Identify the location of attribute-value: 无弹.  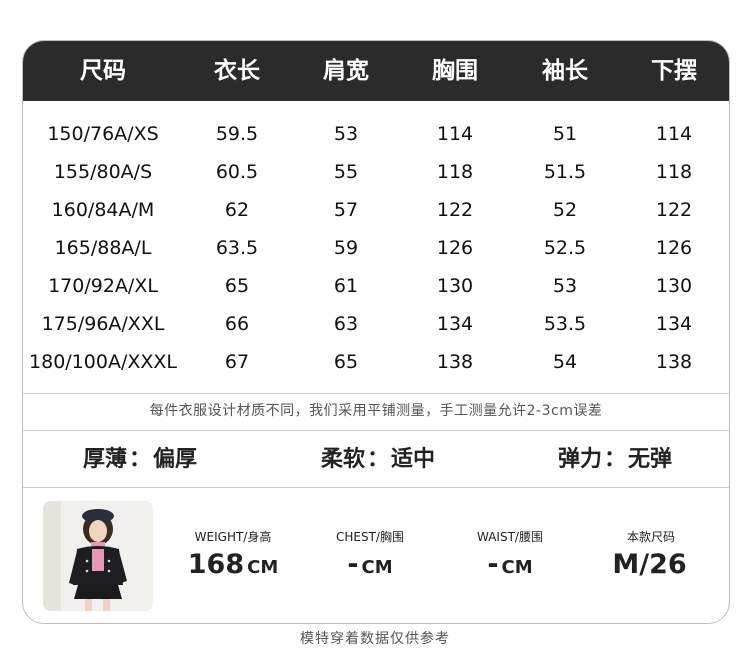
(650, 459).